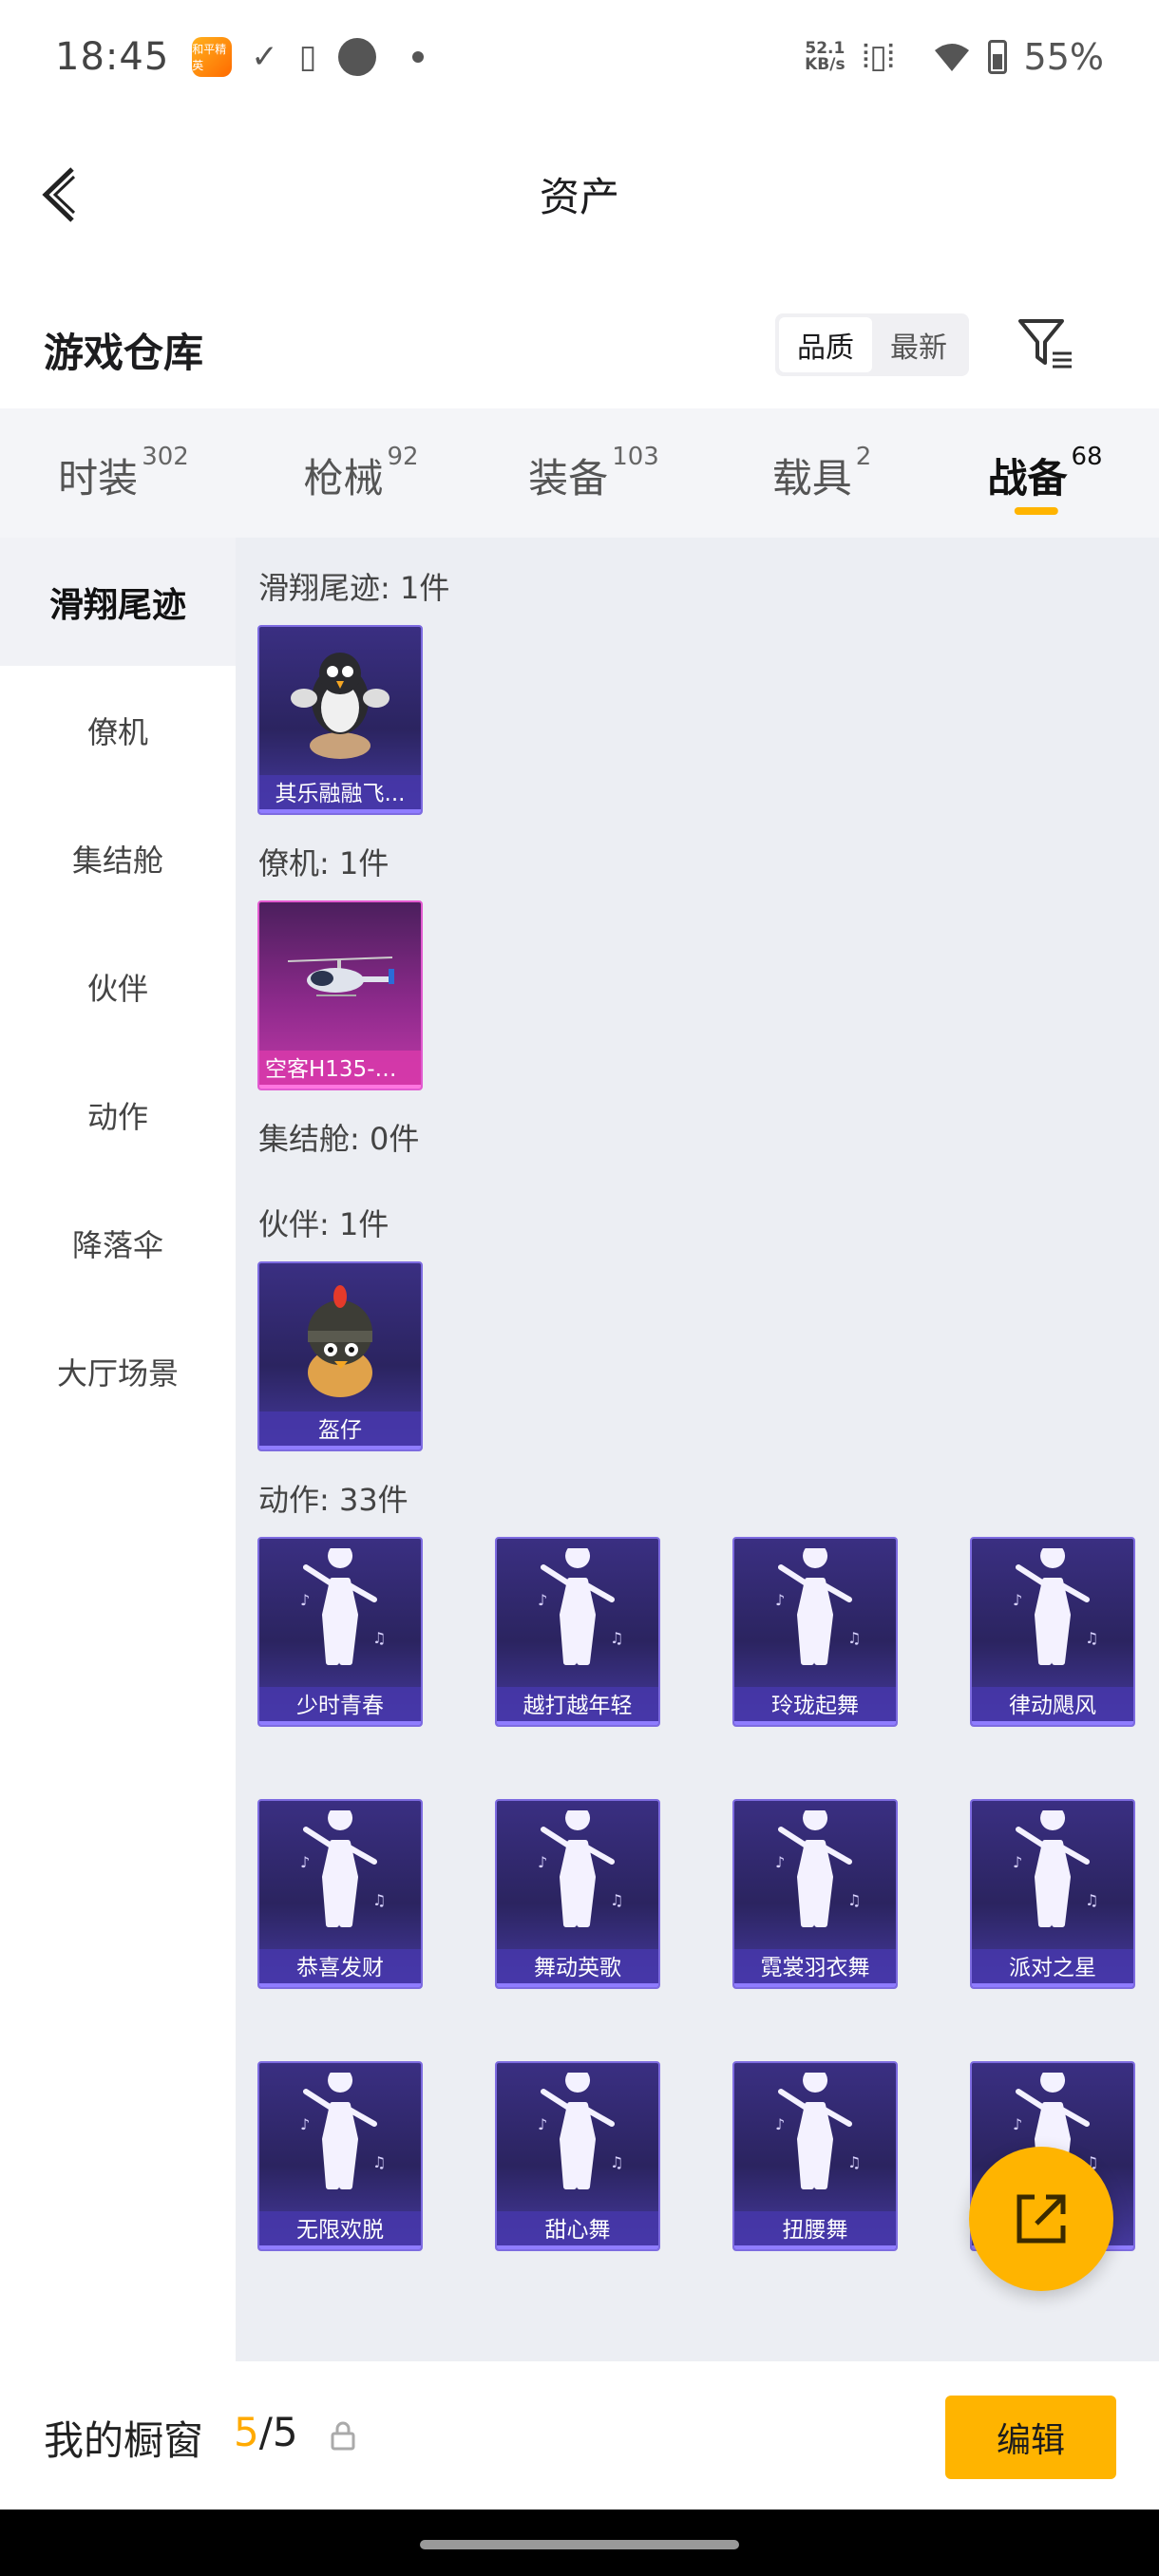 Image resolution: width=1159 pixels, height=2576 pixels. I want to click on section-title-rally-pod: 集结舱: 0件, so click(339, 1139).